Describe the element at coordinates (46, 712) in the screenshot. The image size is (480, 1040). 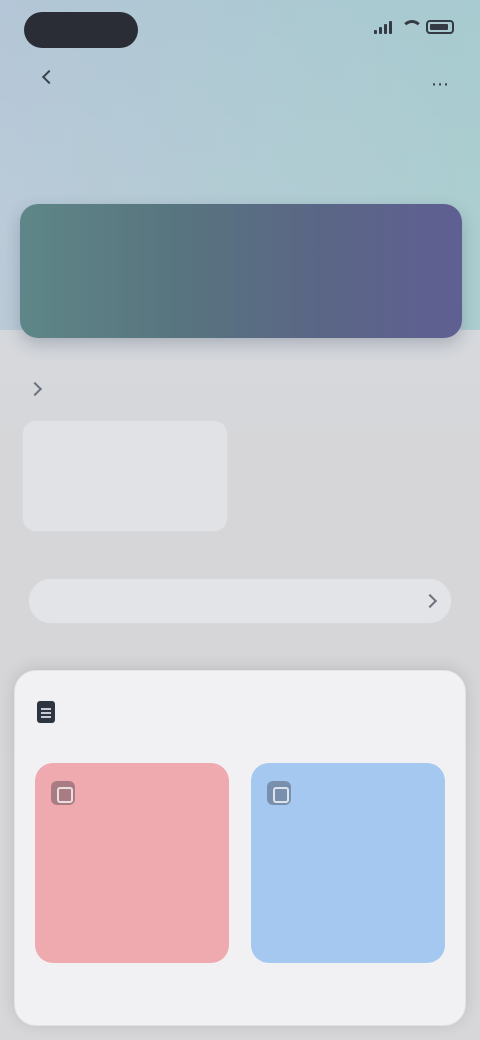
I see `doc-icon` at that location.